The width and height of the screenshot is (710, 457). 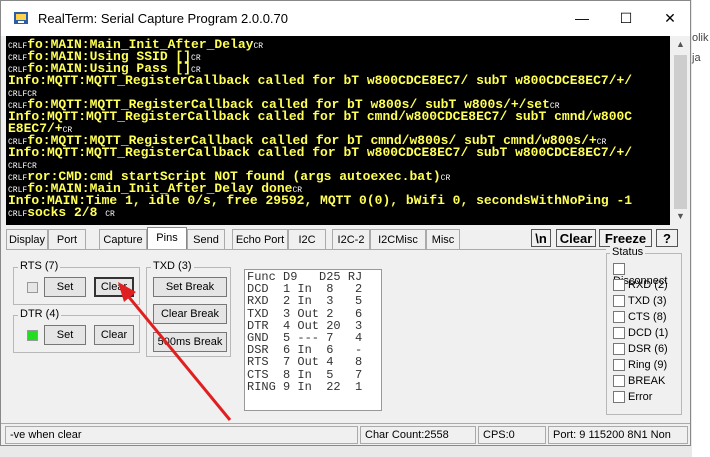 I want to click on pin-table-row: RTS 7 Out 4 8, so click(x=305, y=362).